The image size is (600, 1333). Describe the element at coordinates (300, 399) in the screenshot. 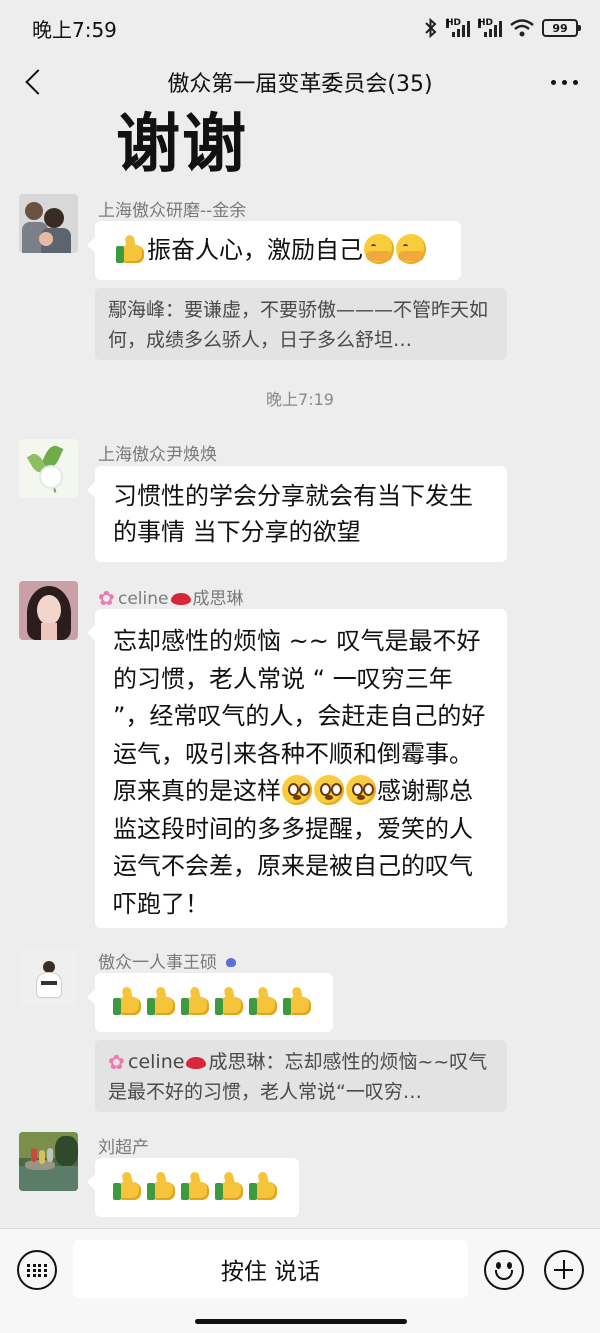

I see `timestamp: 晚上7:19` at that location.